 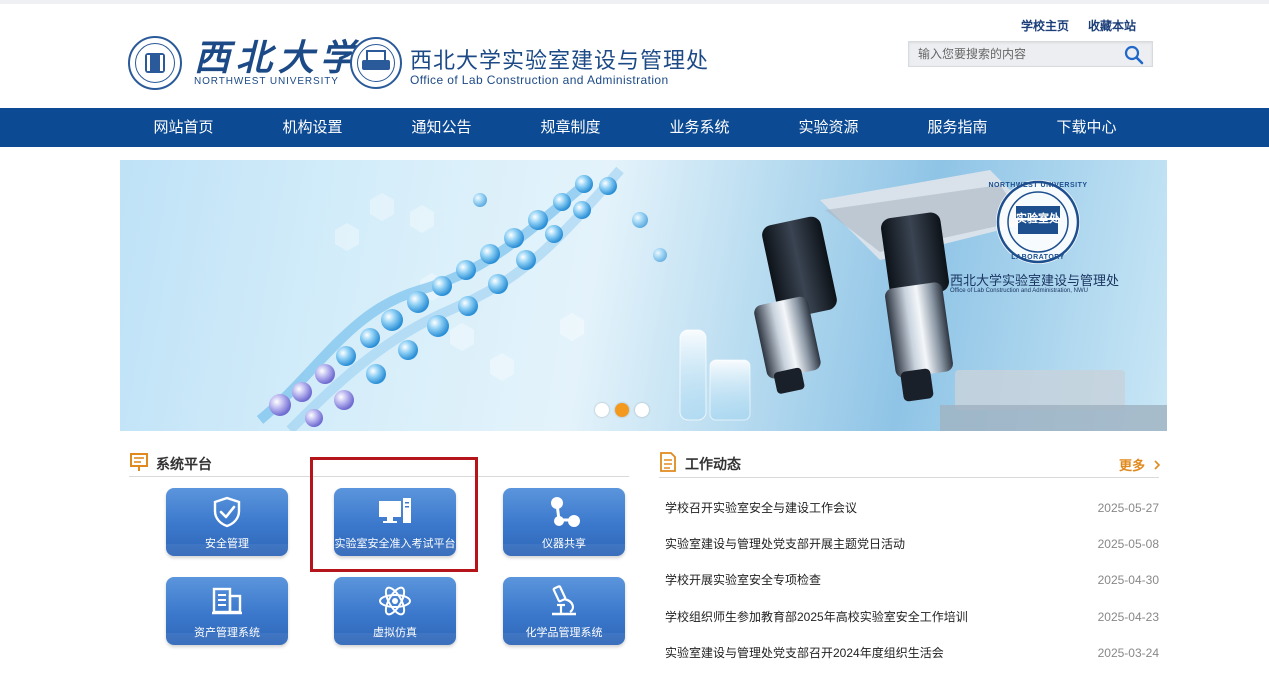 I want to click on news-item-title: 实验室建设与管理处党支部开展主题党日活动, so click(x=785, y=544).